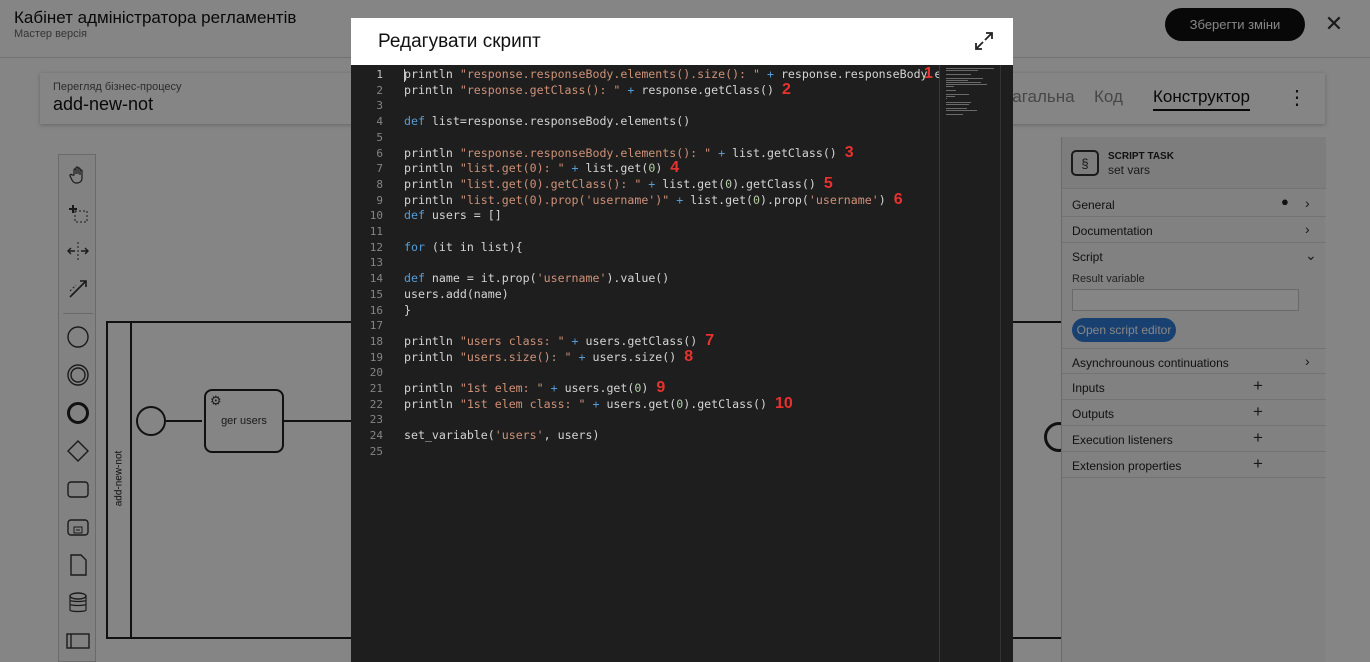 The height and width of the screenshot is (662, 1370). Describe the element at coordinates (379, 184) in the screenshot. I see `line-number: 8` at that location.